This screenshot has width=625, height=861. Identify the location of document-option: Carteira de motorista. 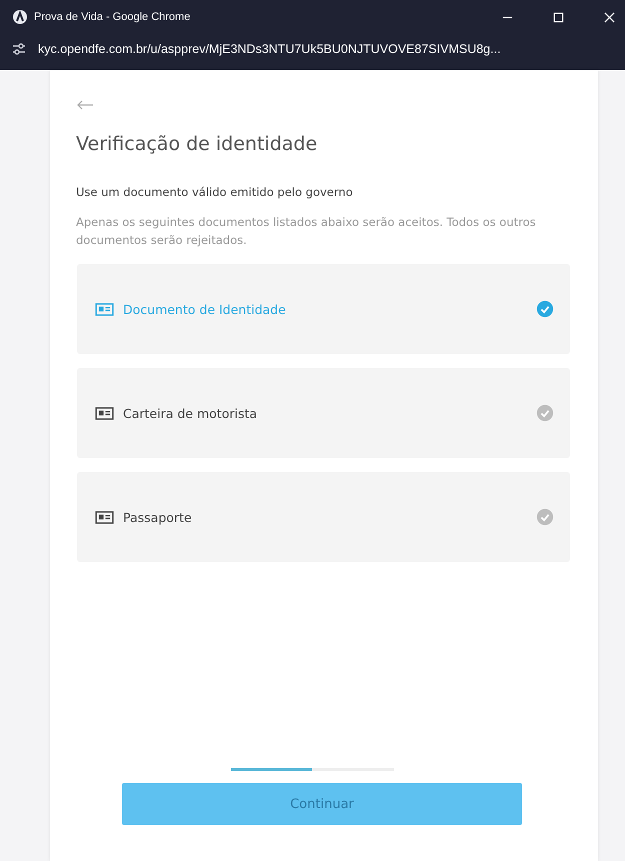
(323, 413).